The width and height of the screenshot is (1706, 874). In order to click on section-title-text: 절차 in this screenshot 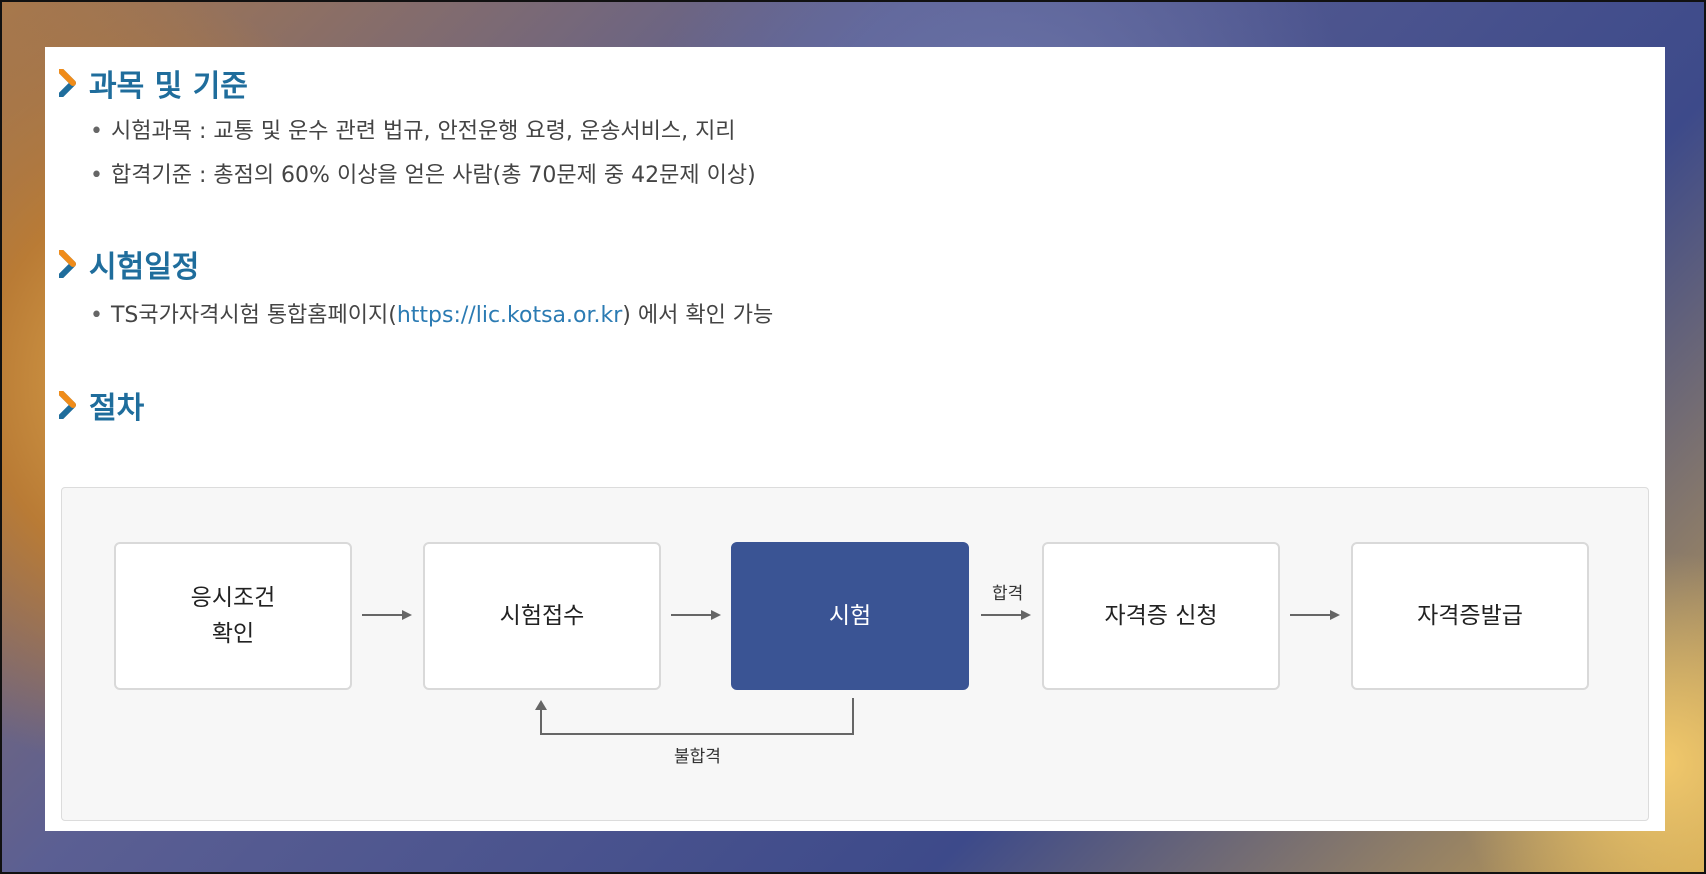, I will do `click(117, 408)`.